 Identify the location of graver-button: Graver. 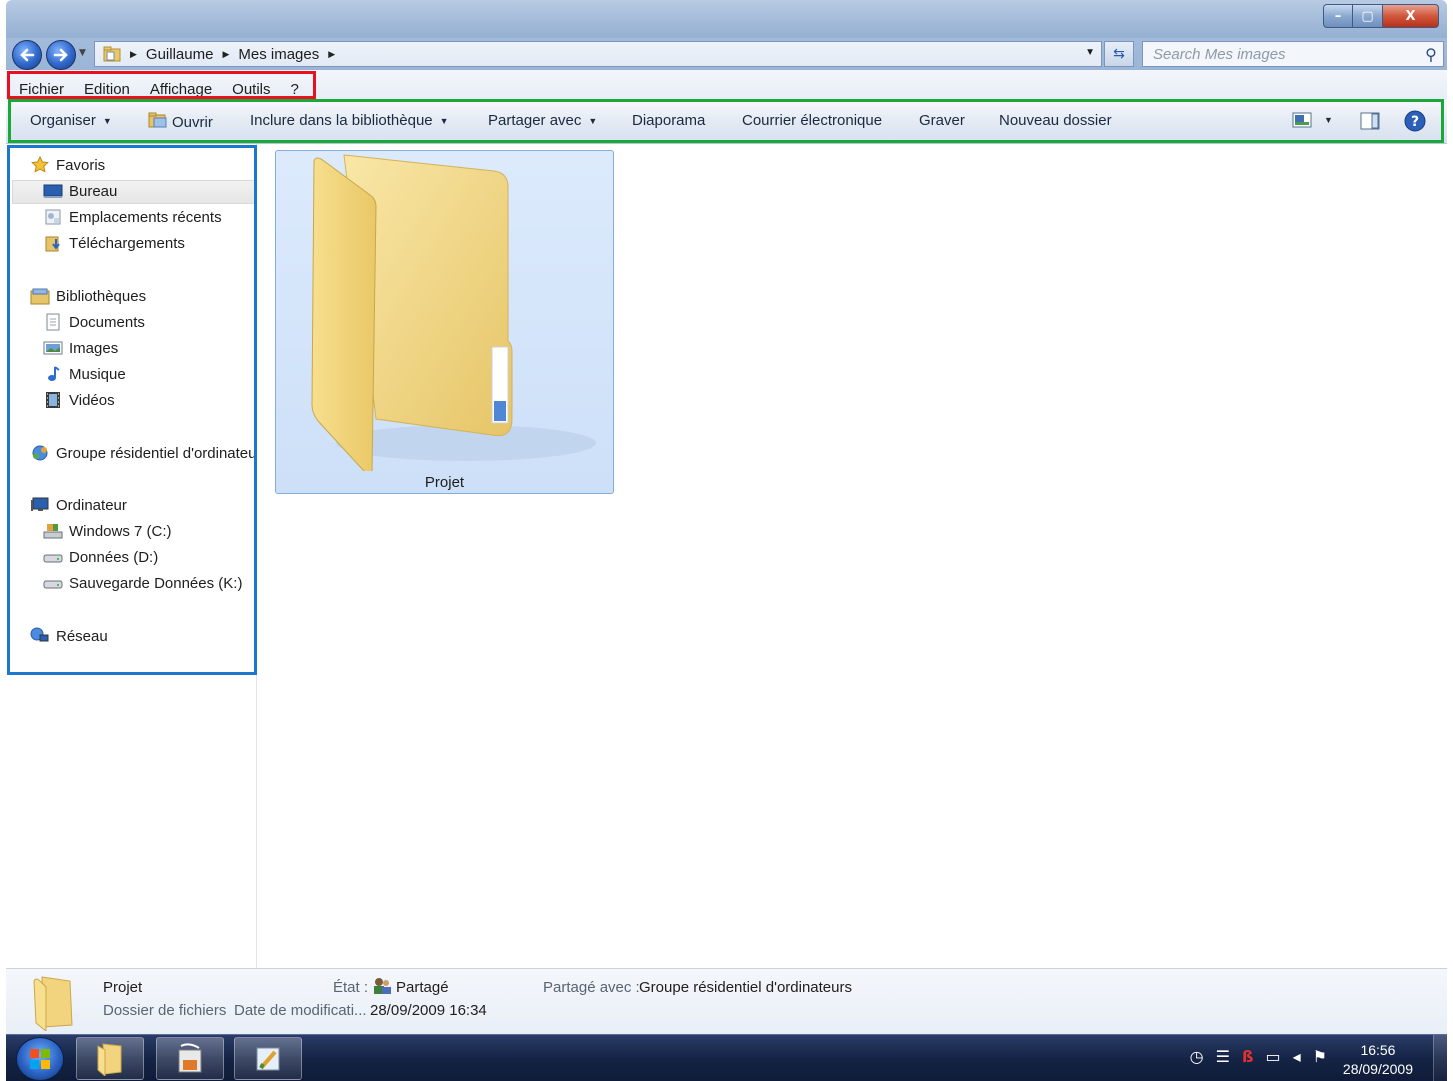
(942, 120).